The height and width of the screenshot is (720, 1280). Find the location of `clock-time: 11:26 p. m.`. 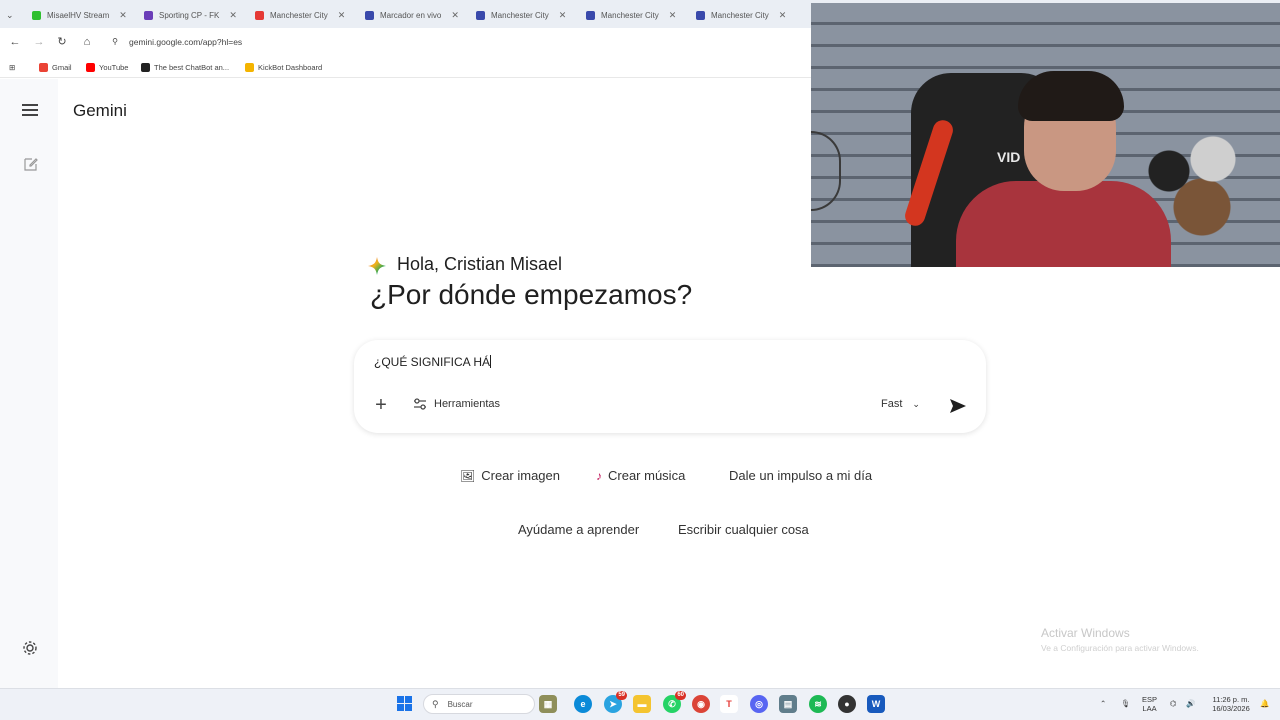

clock-time: 11:26 p. m. is located at coordinates (1231, 699).